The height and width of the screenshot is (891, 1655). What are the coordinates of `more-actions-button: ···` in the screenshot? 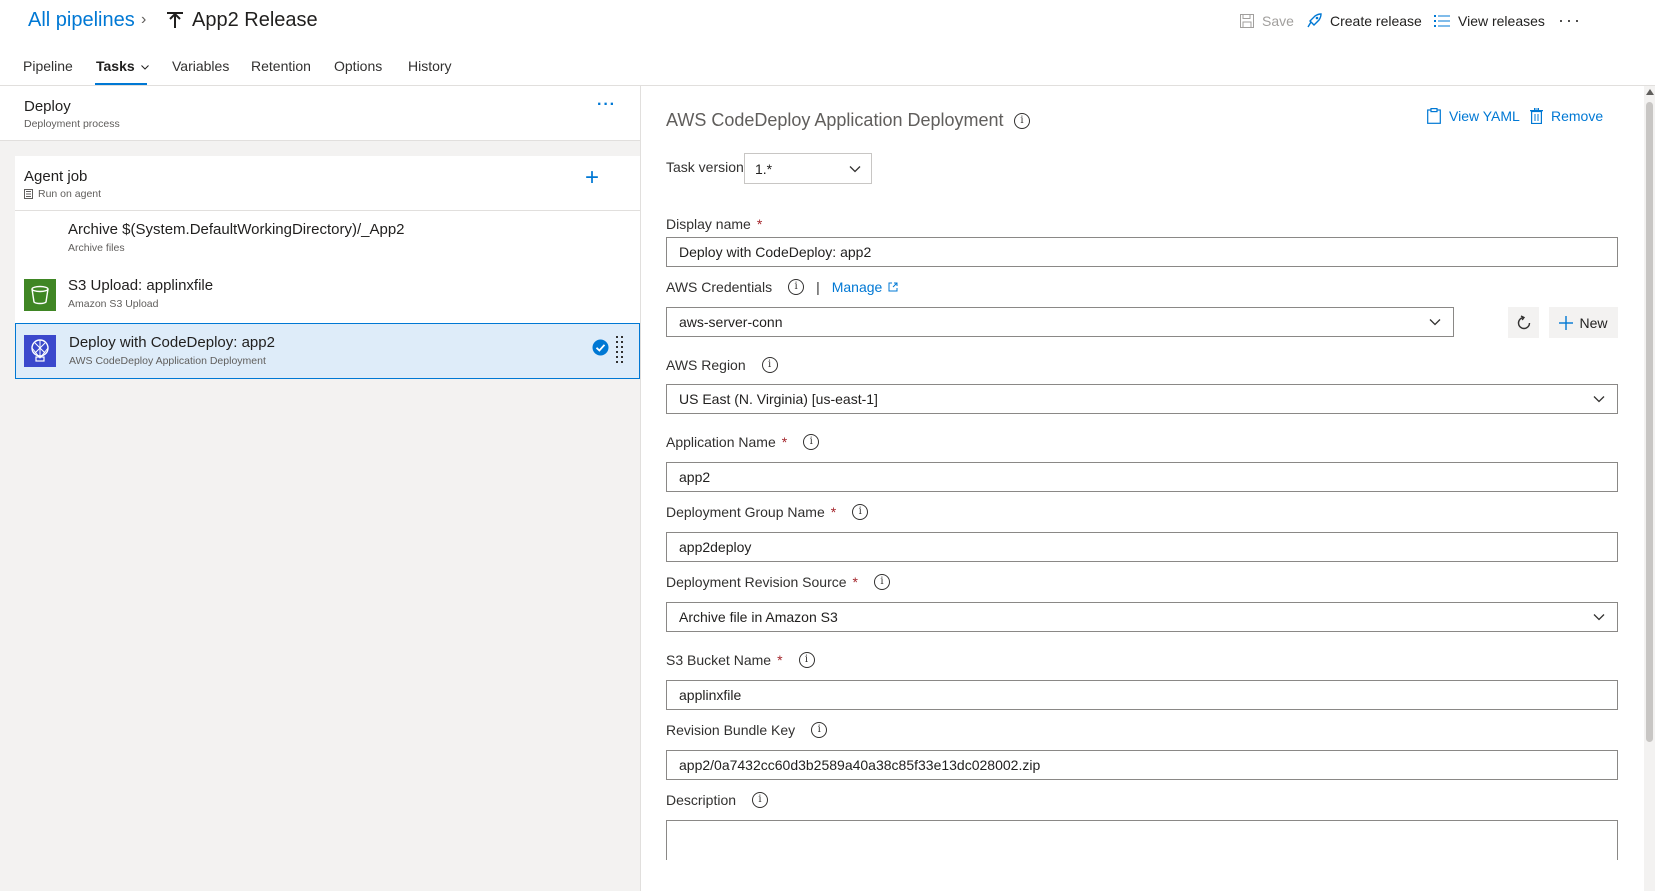 It's located at (1570, 20).